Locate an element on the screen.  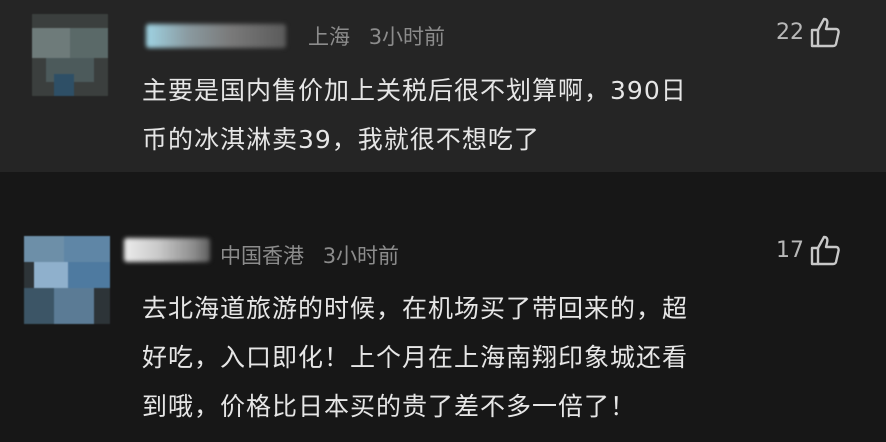
like-count: 17 is located at coordinates (790, 250).